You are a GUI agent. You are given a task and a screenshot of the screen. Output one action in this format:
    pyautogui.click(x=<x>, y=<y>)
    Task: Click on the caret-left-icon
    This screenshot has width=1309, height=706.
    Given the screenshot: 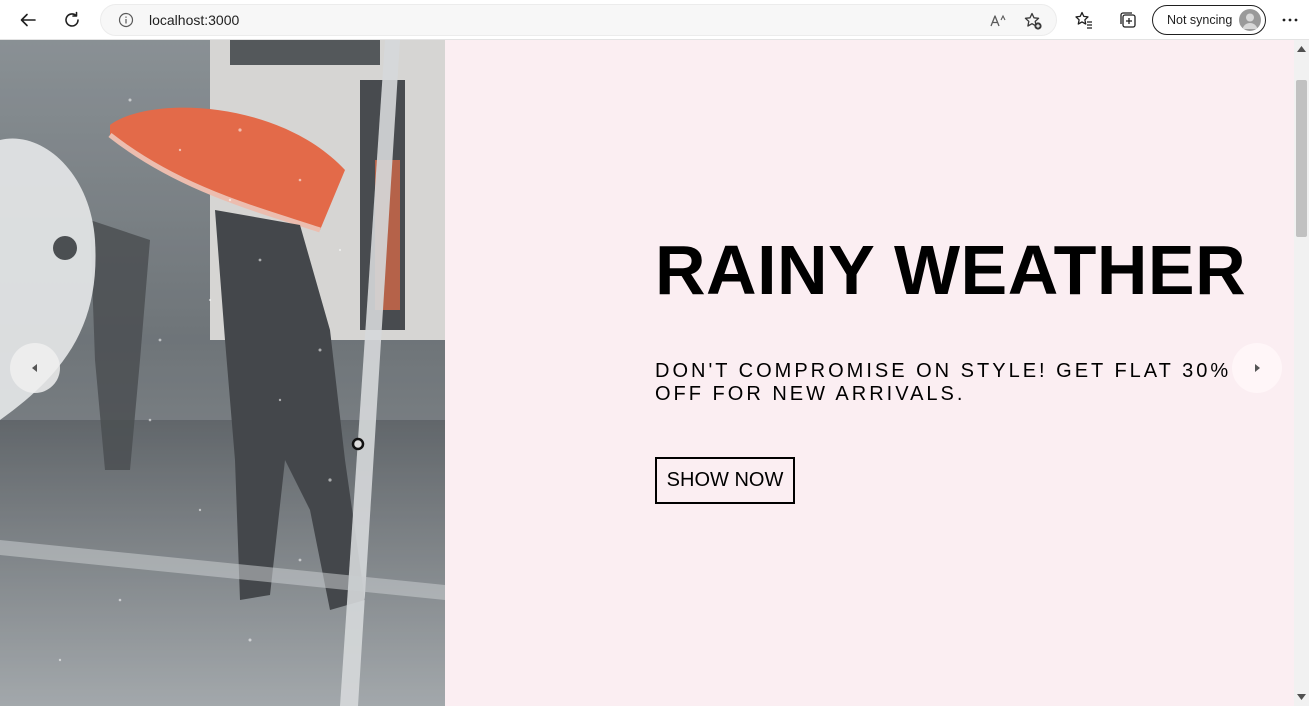 What is the action you would take?
    pyautogui.click(x=34, y=368)
    